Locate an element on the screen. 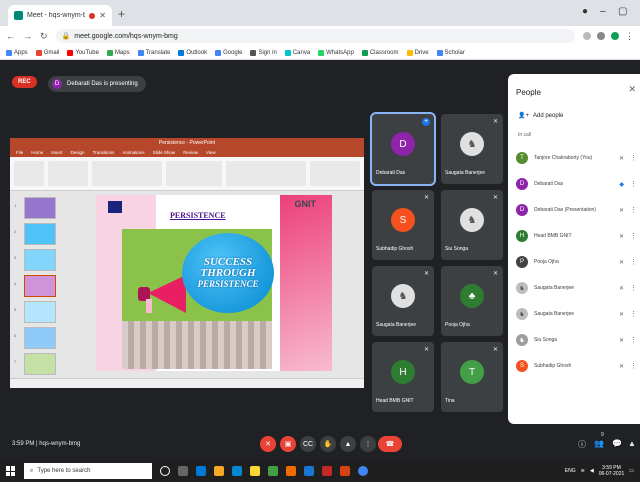  bookmark-item: Drive is located at coordinates (417, 52).